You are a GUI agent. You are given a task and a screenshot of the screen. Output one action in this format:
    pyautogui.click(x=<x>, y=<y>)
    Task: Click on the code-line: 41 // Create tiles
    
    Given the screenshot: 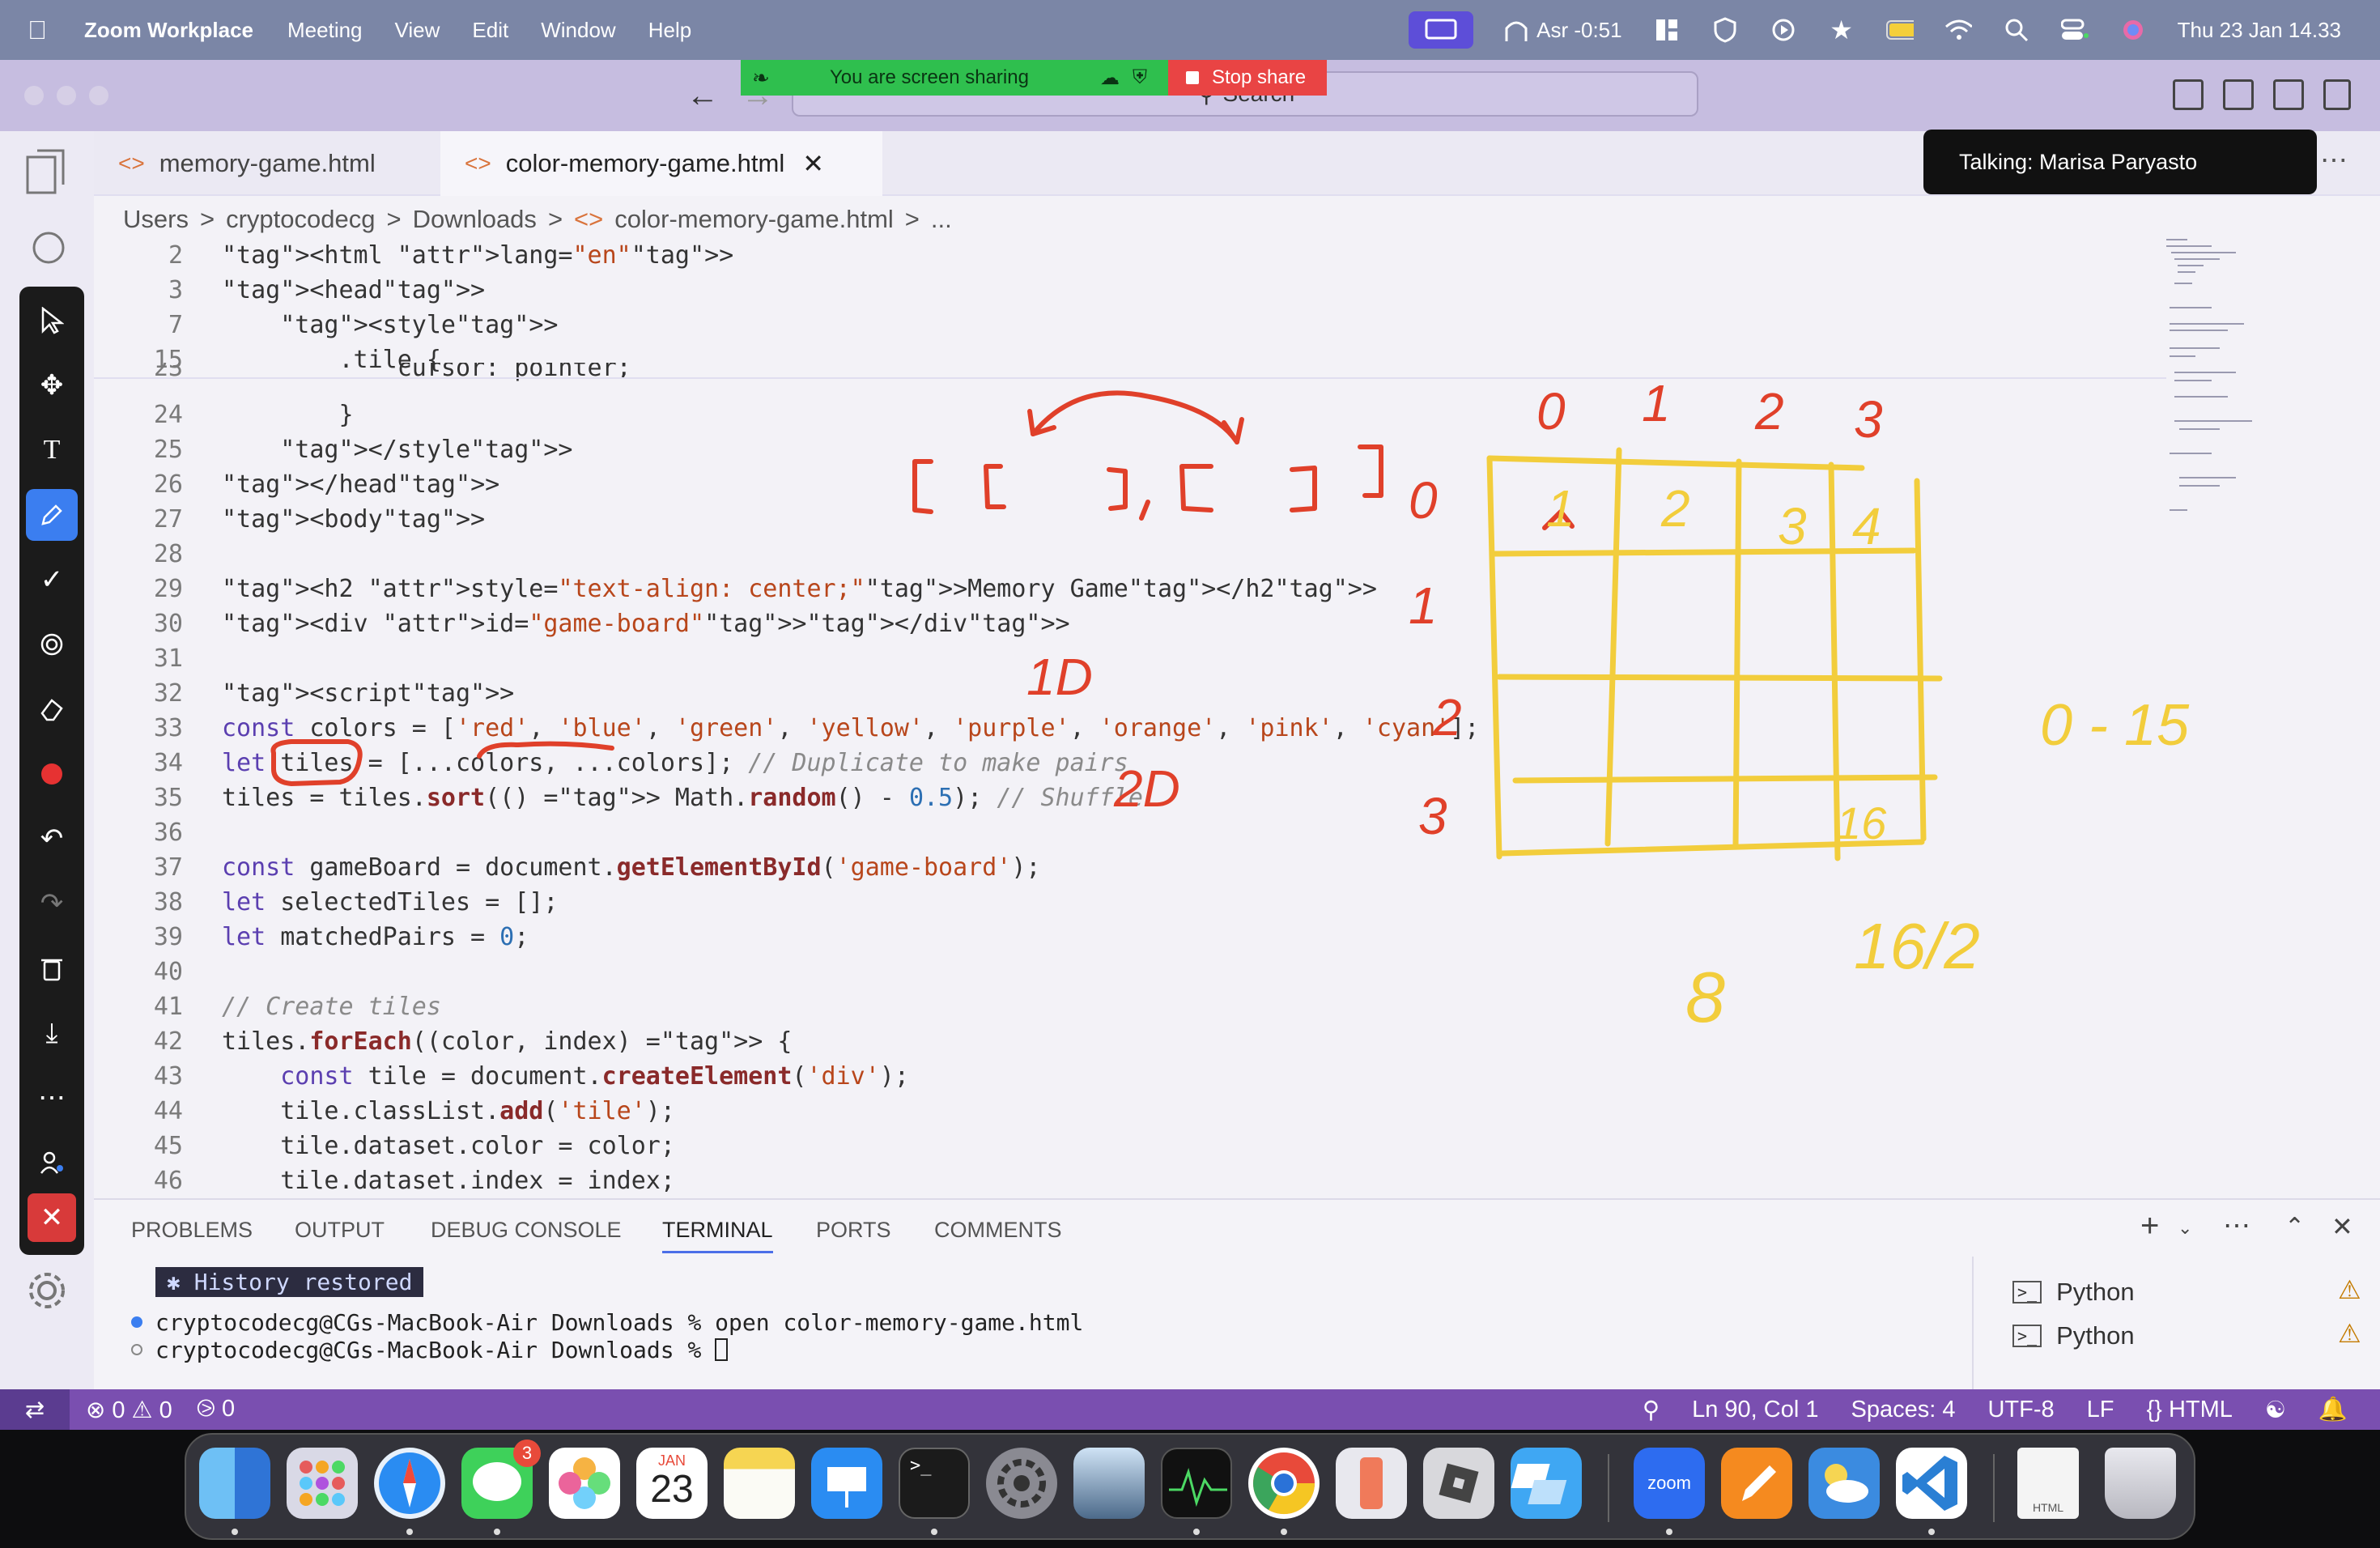 What is the action you would take?
    pyautogui.click(x=1130, y=1006)
    